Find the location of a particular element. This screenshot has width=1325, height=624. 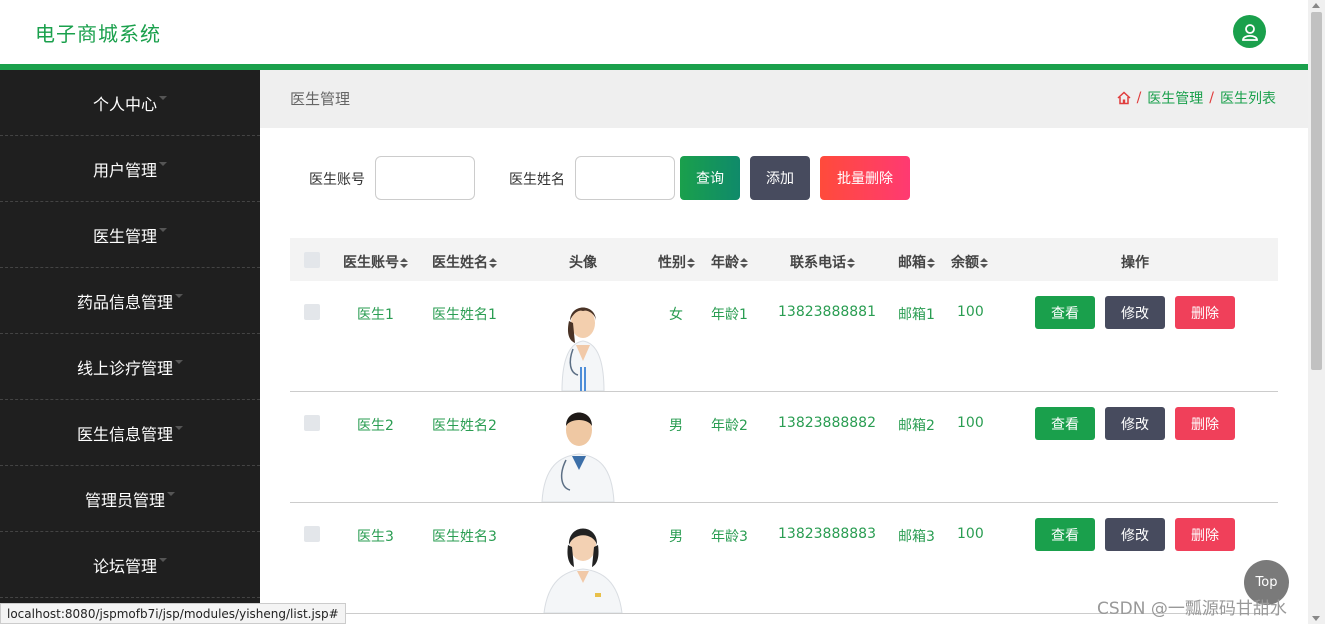

account-search-input is located at coordinates (425, 178).